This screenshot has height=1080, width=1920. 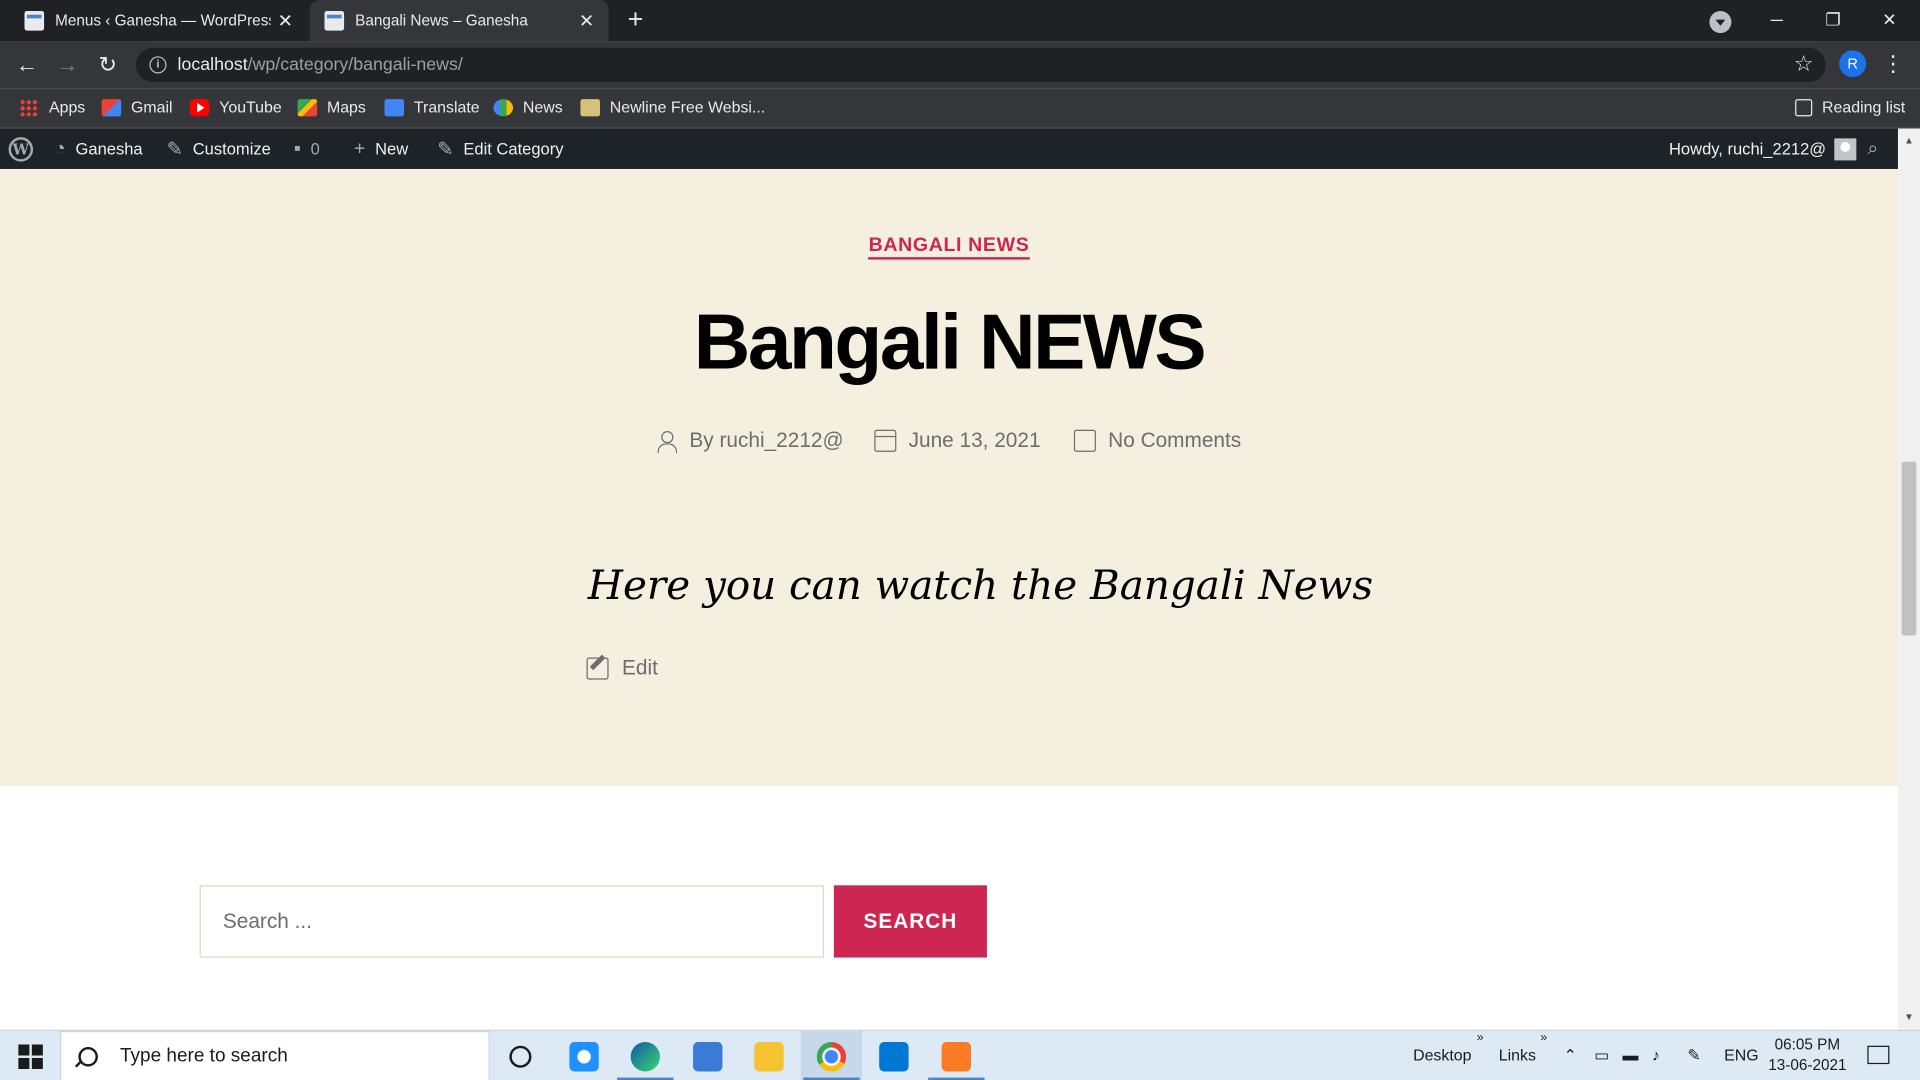 I want to click on battery-icon: ▬, so click(x=1630, y=1055).